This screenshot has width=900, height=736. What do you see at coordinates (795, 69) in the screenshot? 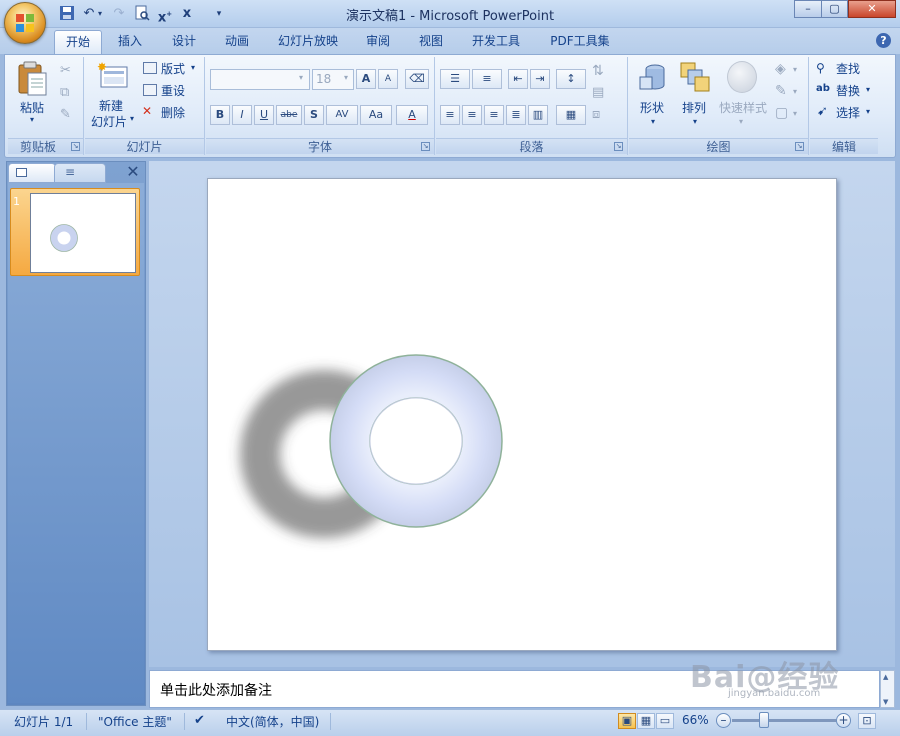
I see `shape-fill-dropdown-icon: ▾` at bounding box center [795, 69].